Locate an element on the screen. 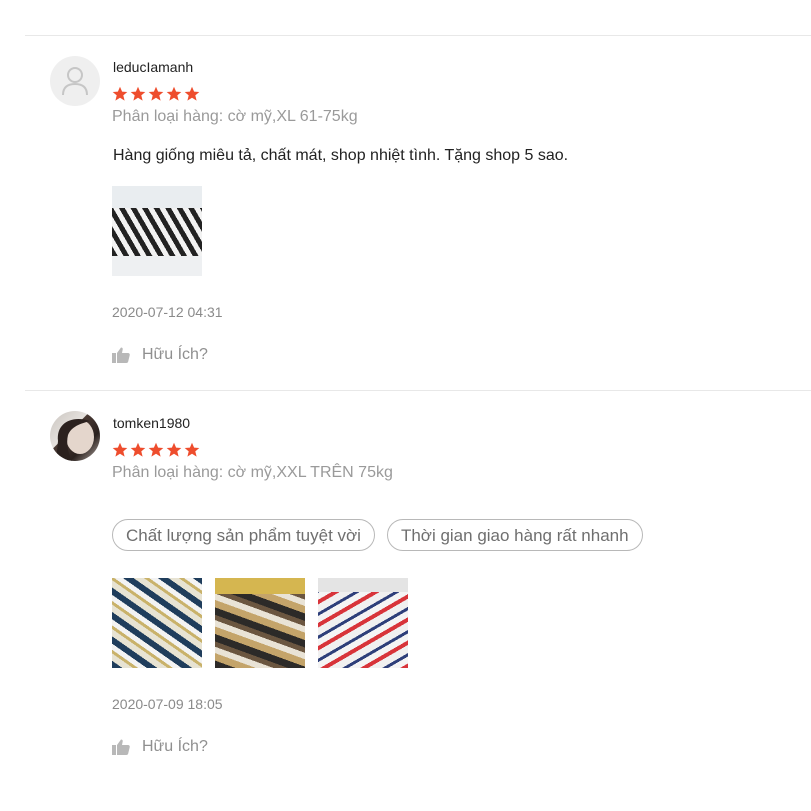  review-tag: Thời gian giao hàng rất nhanh is located at coordinates (514, 535).